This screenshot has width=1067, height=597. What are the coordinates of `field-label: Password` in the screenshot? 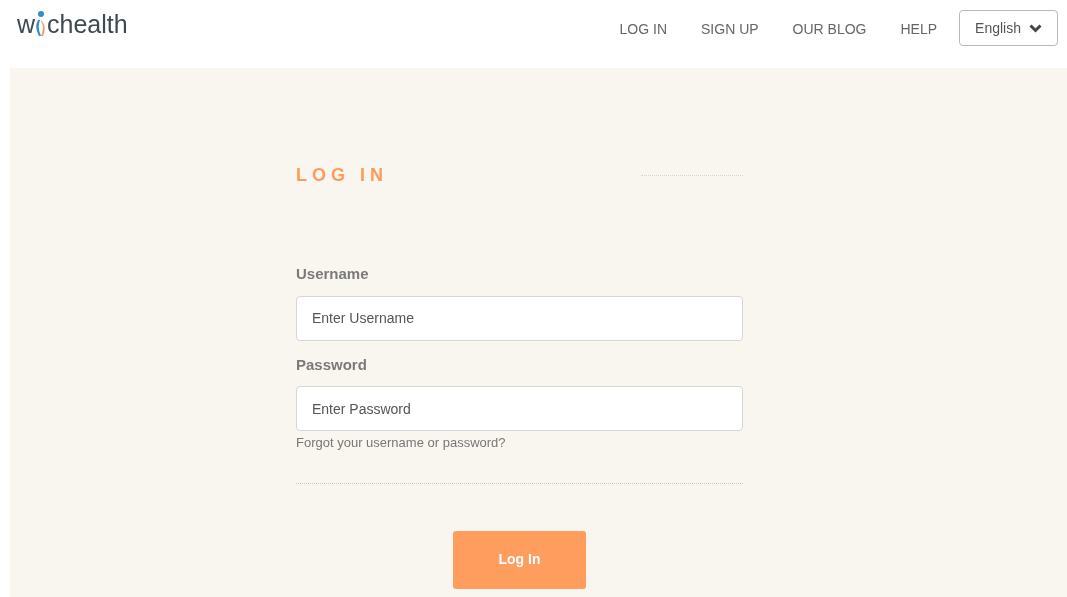 It's located at (332, 364).